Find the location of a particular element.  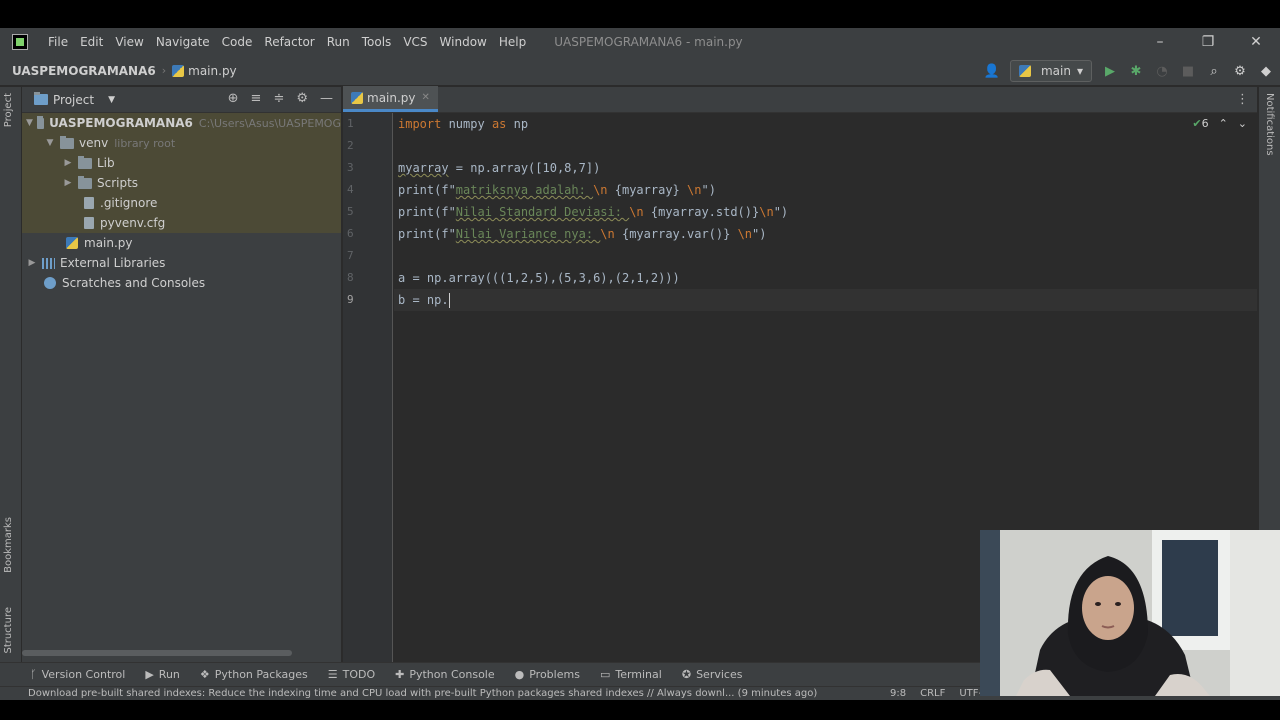

line-separator: CRLF is located at coordinates (932, 693).